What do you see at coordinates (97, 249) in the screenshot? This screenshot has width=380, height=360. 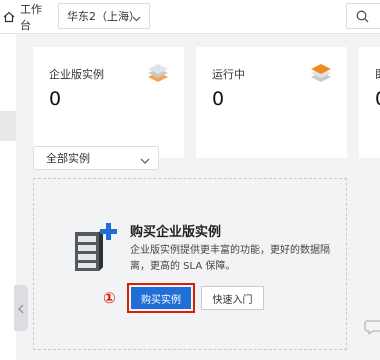 I see `server-add-icon` at bounding box center [97, 249].